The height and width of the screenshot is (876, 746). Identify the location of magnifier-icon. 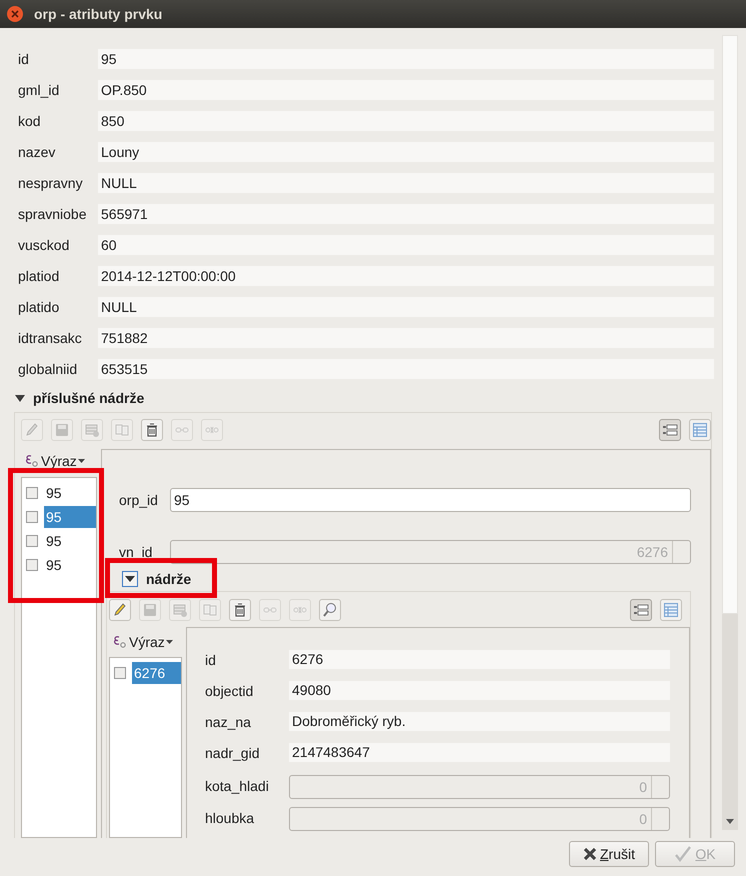
(330, 610).